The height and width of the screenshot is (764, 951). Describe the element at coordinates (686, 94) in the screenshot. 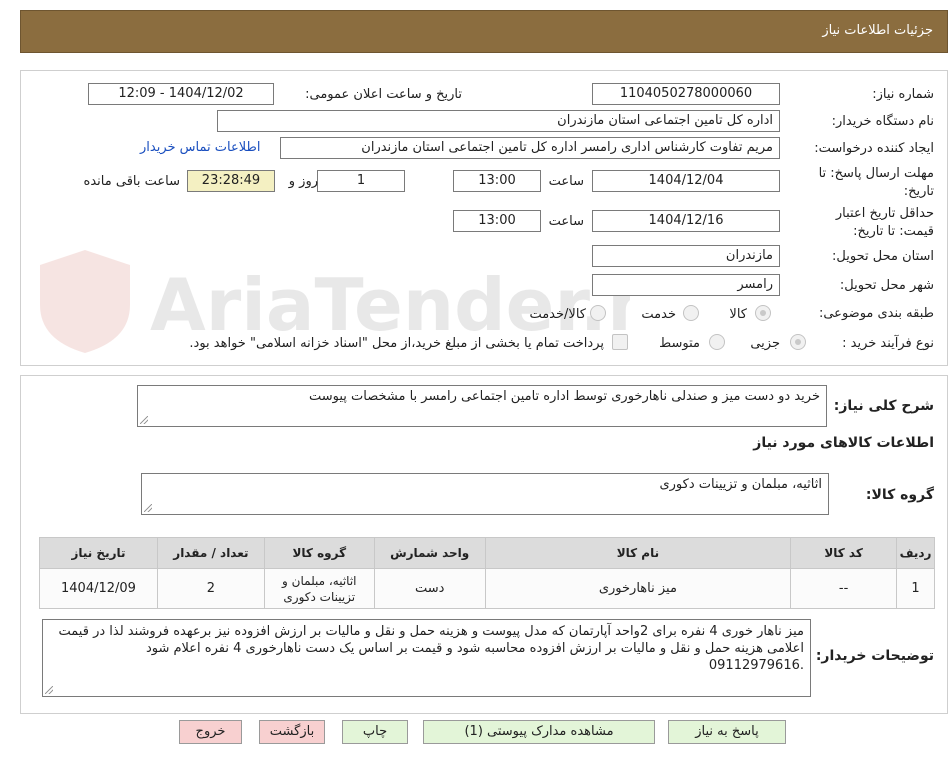

I see `need-number-field: 1104050278000060` at that location.